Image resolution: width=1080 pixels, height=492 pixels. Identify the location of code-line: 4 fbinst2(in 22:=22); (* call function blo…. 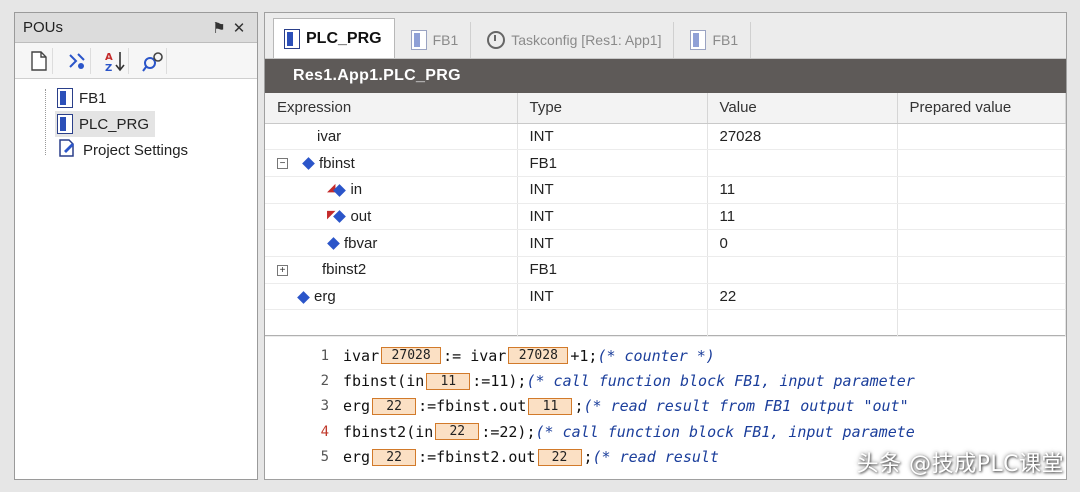
(665, 431).